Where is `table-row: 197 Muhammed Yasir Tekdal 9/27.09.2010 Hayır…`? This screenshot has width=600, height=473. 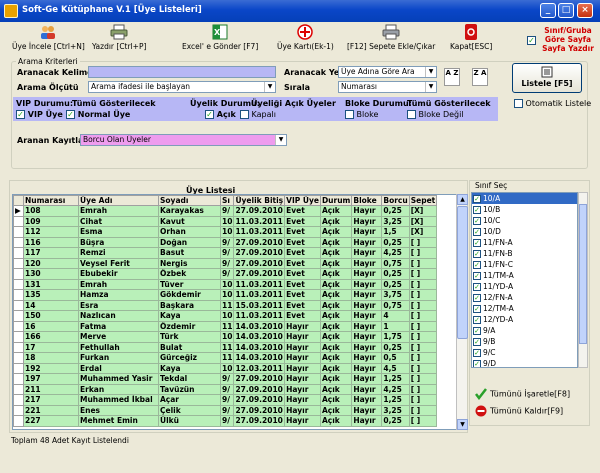 table-row: 197 Muhammed Yasir Tekdal 9/27.09.2010 Hayır… is located at coordinates (225, 379).